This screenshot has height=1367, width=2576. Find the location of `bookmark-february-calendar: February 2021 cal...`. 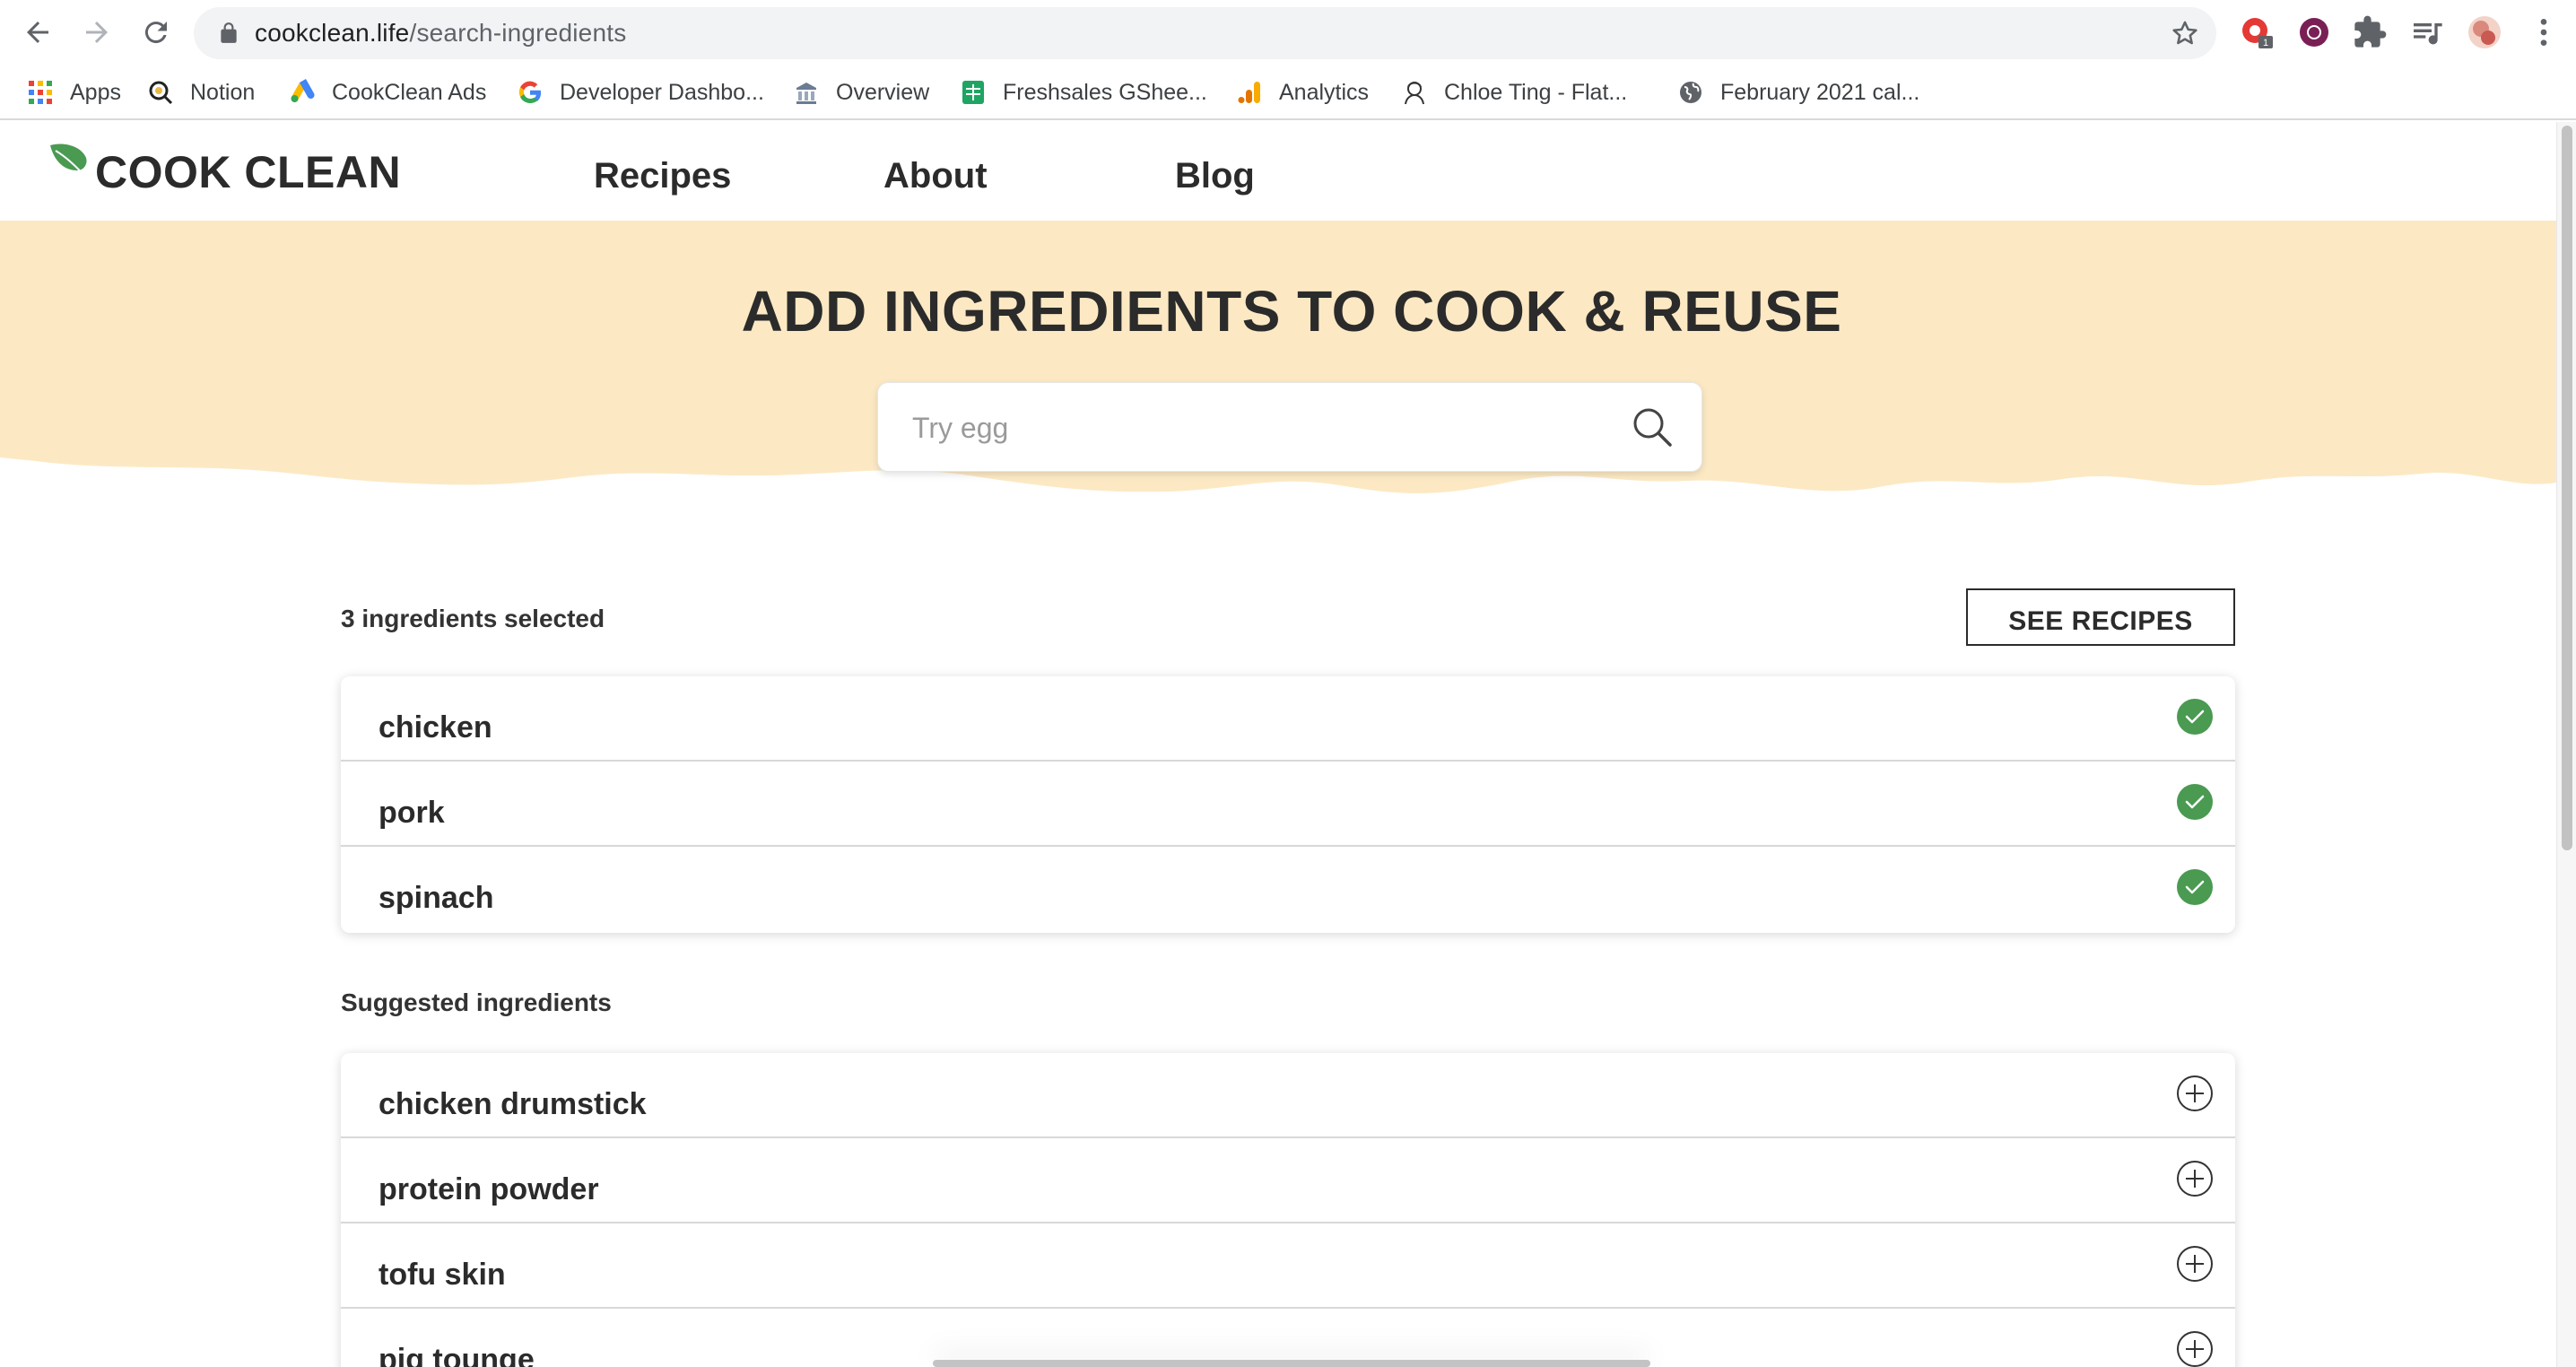

bookmark-february-calendar: February 2021 cal... is located at coordinates (1798, 92).